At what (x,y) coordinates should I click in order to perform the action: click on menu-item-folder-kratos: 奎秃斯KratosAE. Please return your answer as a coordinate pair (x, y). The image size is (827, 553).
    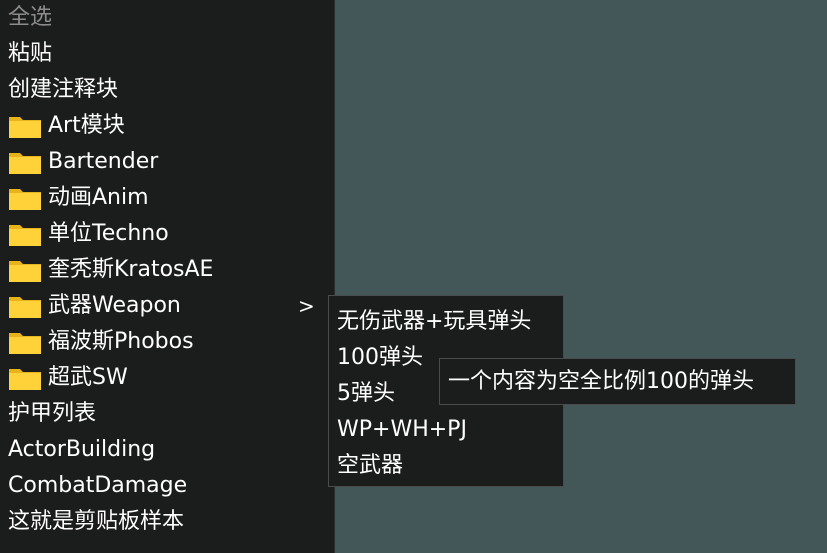
    Looking at the image, I should click on (167, 270).